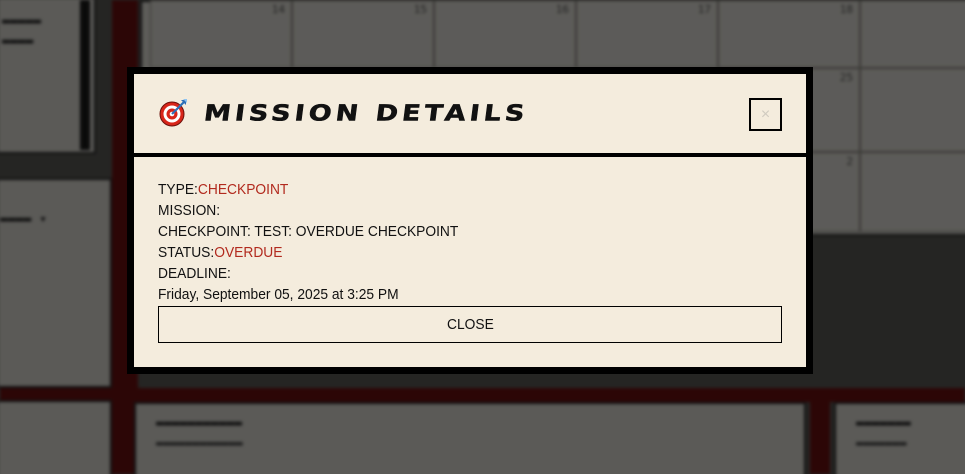 The image size is (965, 474). What do you see at coordinates (366, 113) in the screenshot?
I see `modal-title: MISSION DETAILS` at bounding box center [366, 113].